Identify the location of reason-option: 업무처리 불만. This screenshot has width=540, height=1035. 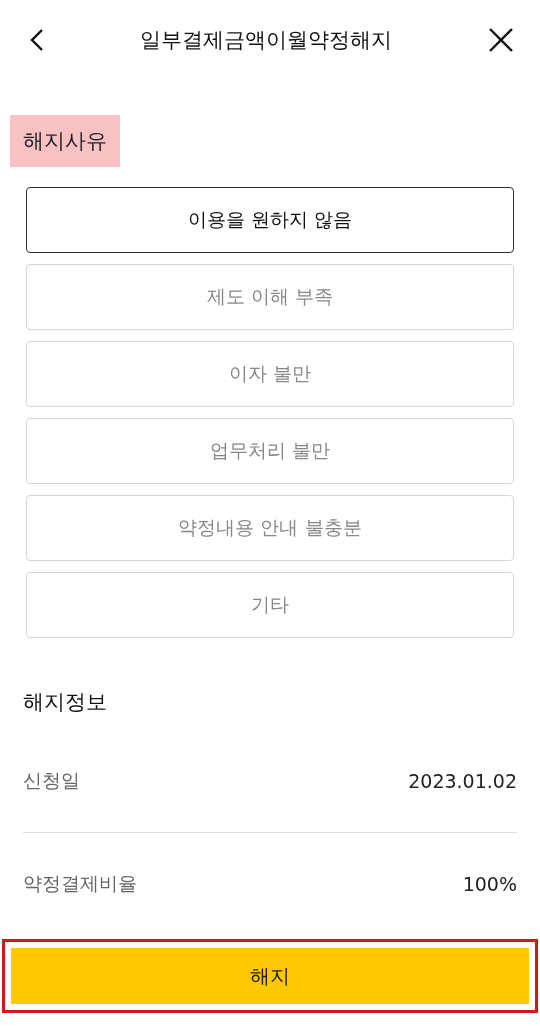
(270, 451).